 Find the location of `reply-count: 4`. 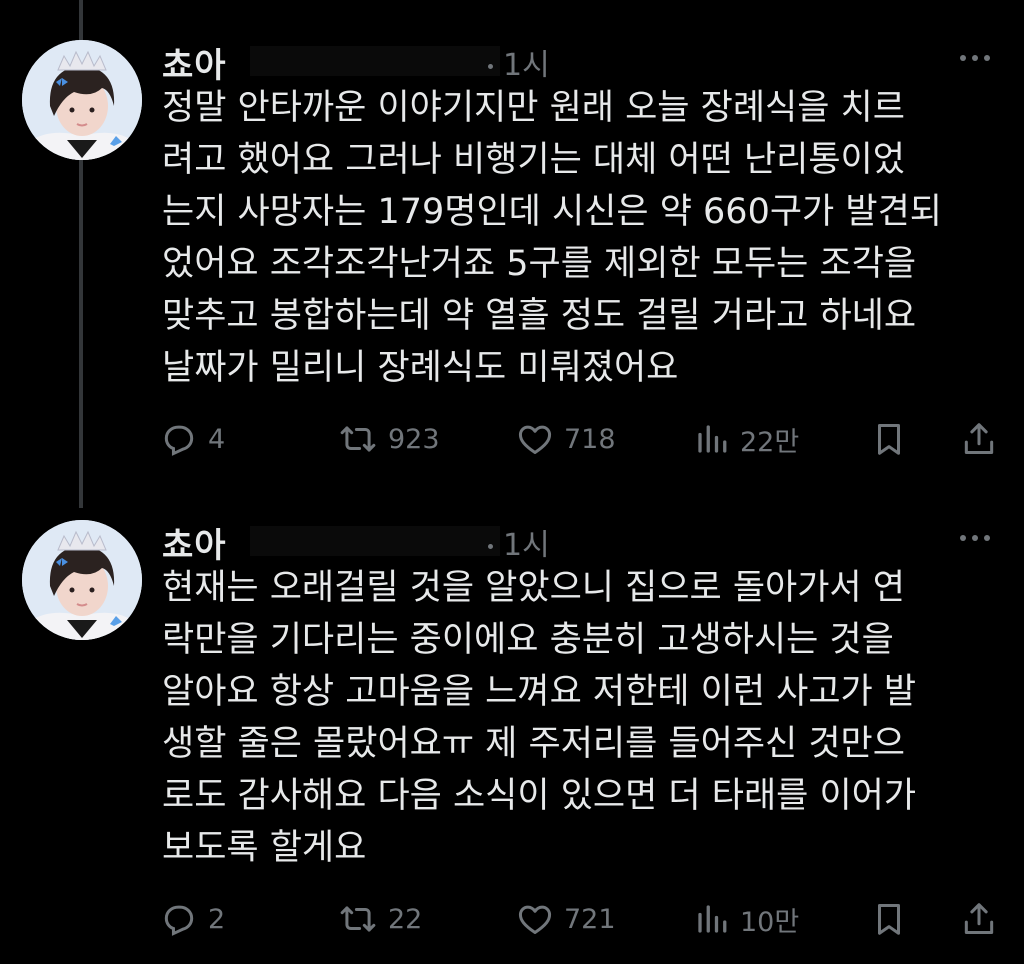

reply-count: 4 is located at coordinates (217, 439).